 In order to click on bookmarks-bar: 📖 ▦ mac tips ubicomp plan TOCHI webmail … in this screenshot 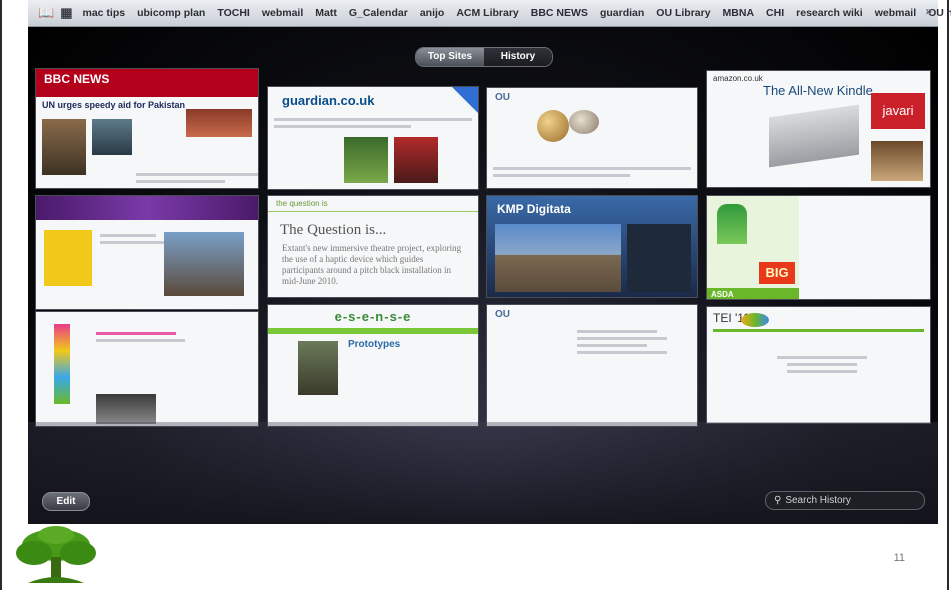, I will do `click(489, 13)`.